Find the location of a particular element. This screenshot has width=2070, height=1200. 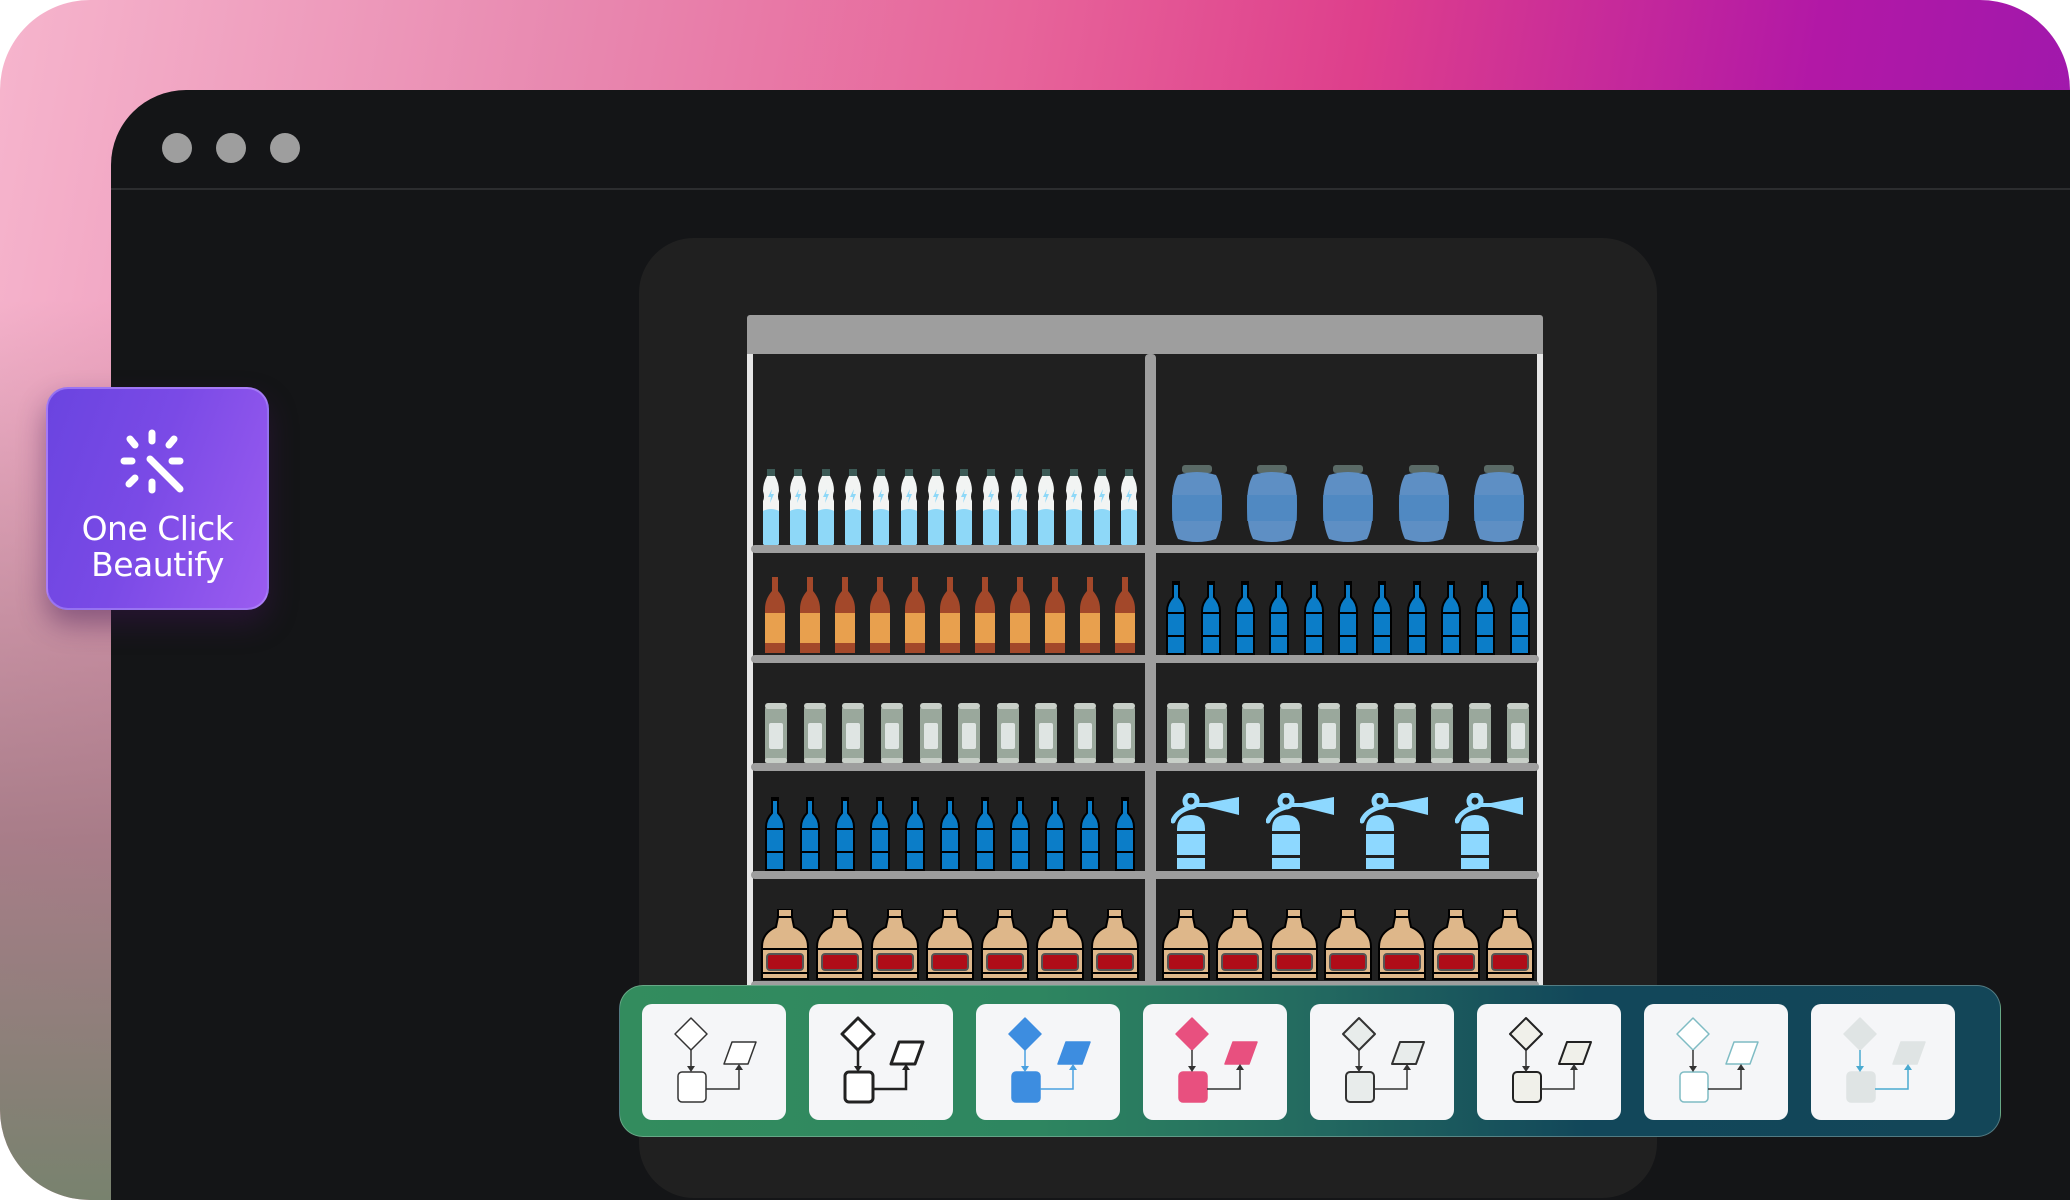

shelf-left-post is located at coordinates (750, 714).